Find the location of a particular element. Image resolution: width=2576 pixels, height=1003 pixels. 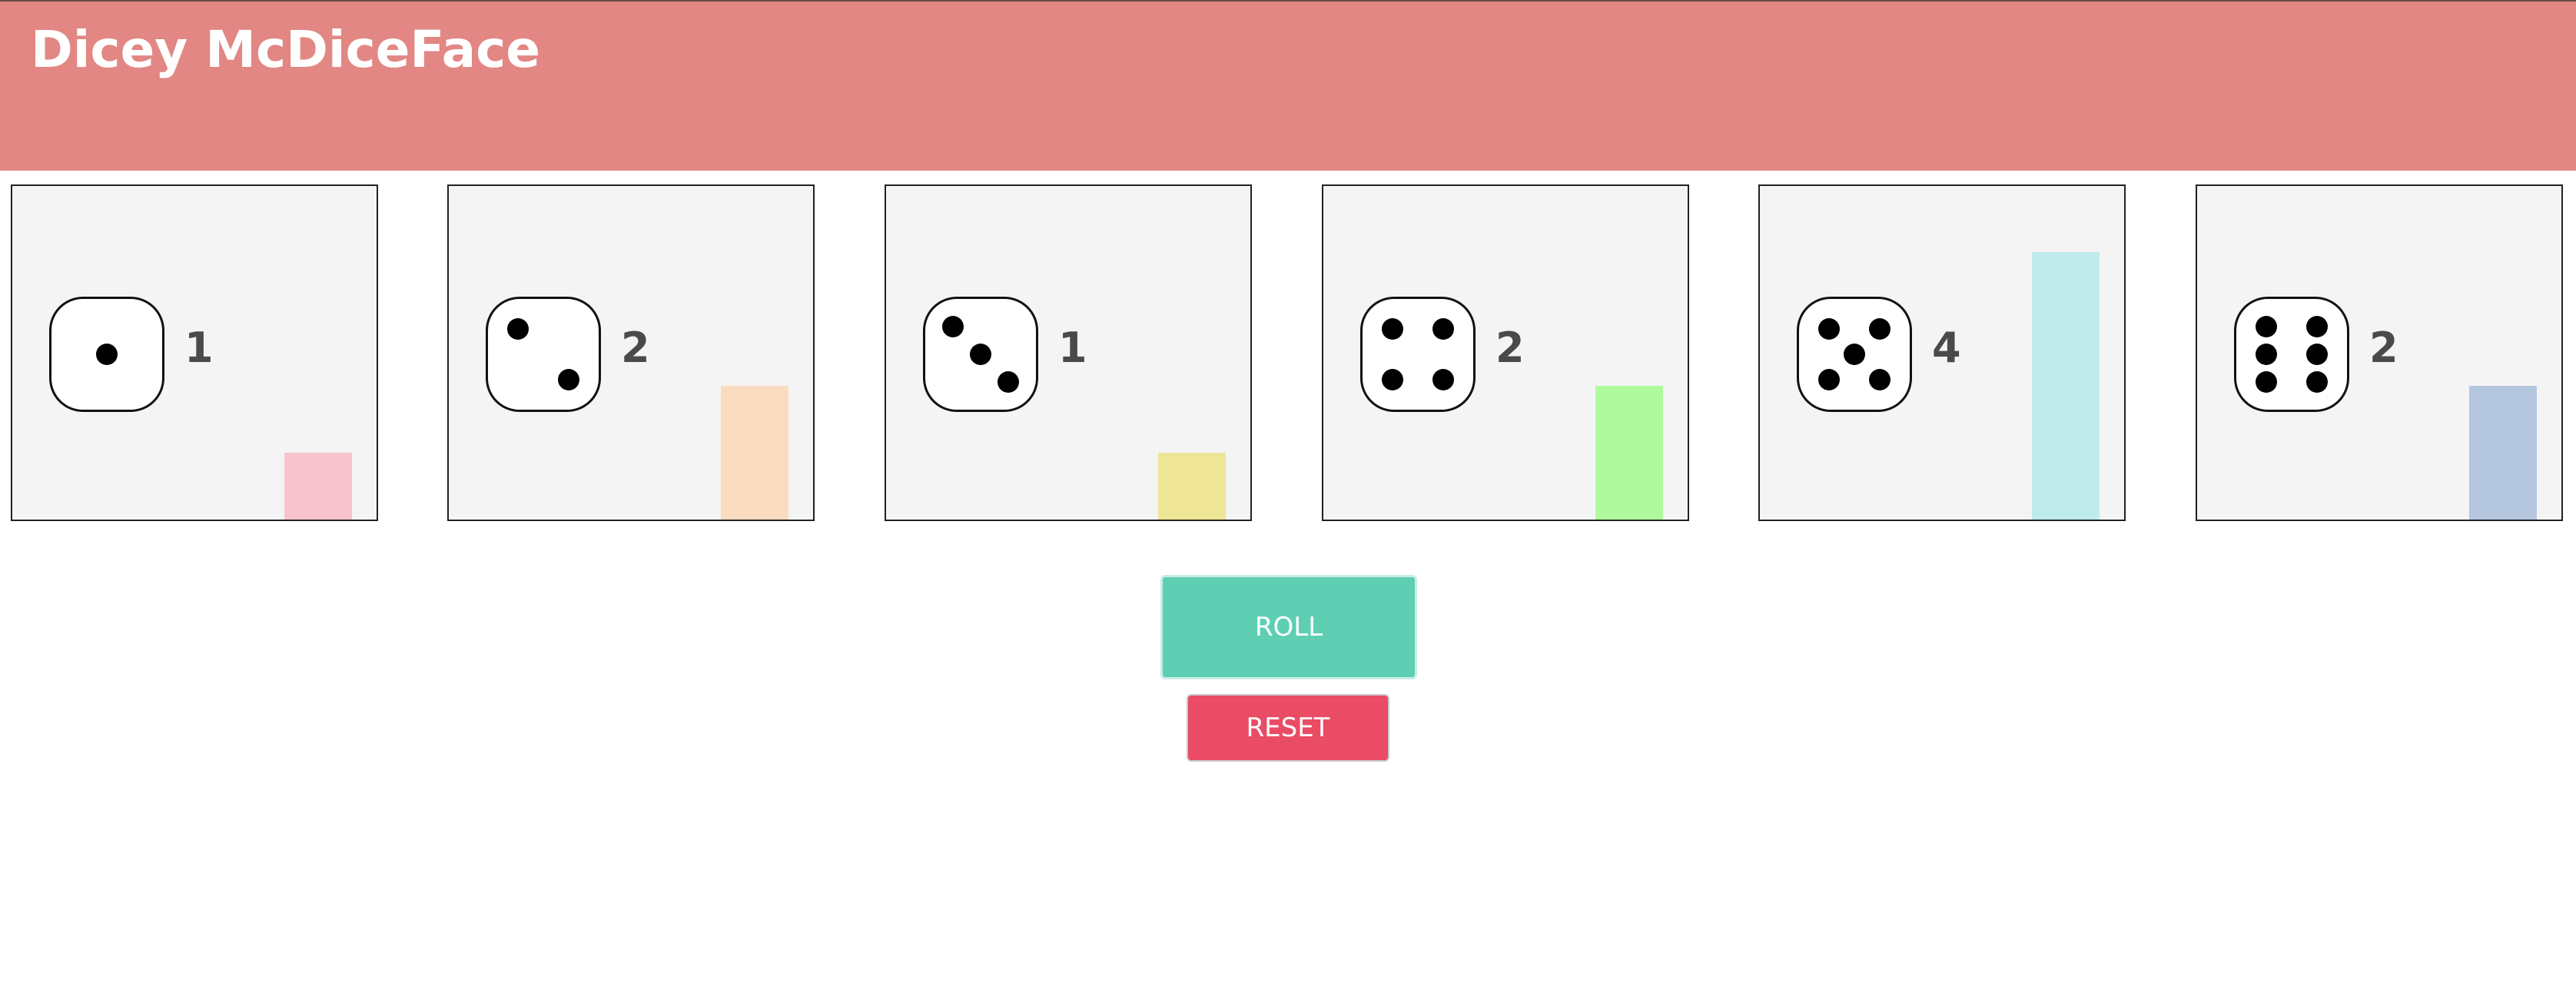

die-face-3-icon is located at coordinates (981, 354).